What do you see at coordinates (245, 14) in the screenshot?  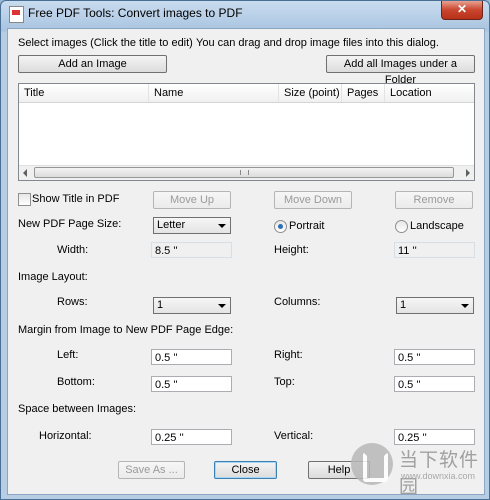 I see `title-bar: Free PDF Tools: Convert images to PDF ✕` at bounding box center [245, 14].